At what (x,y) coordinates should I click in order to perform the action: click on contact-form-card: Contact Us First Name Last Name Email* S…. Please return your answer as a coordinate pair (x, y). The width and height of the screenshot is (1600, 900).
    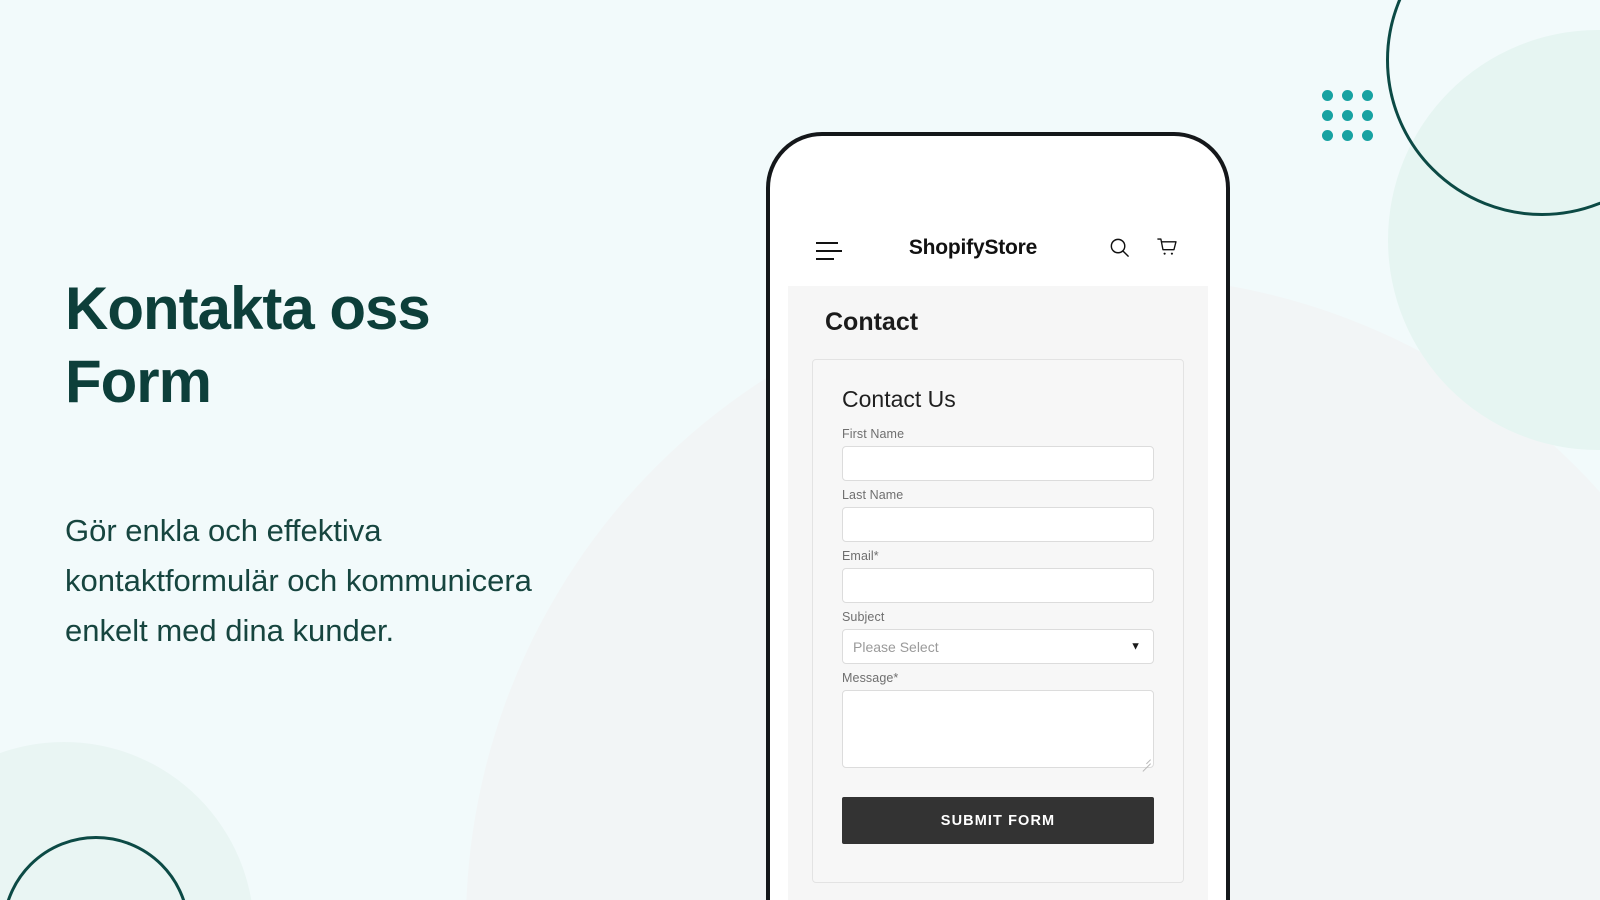
    Looking at the image, I should click on (998, 621).